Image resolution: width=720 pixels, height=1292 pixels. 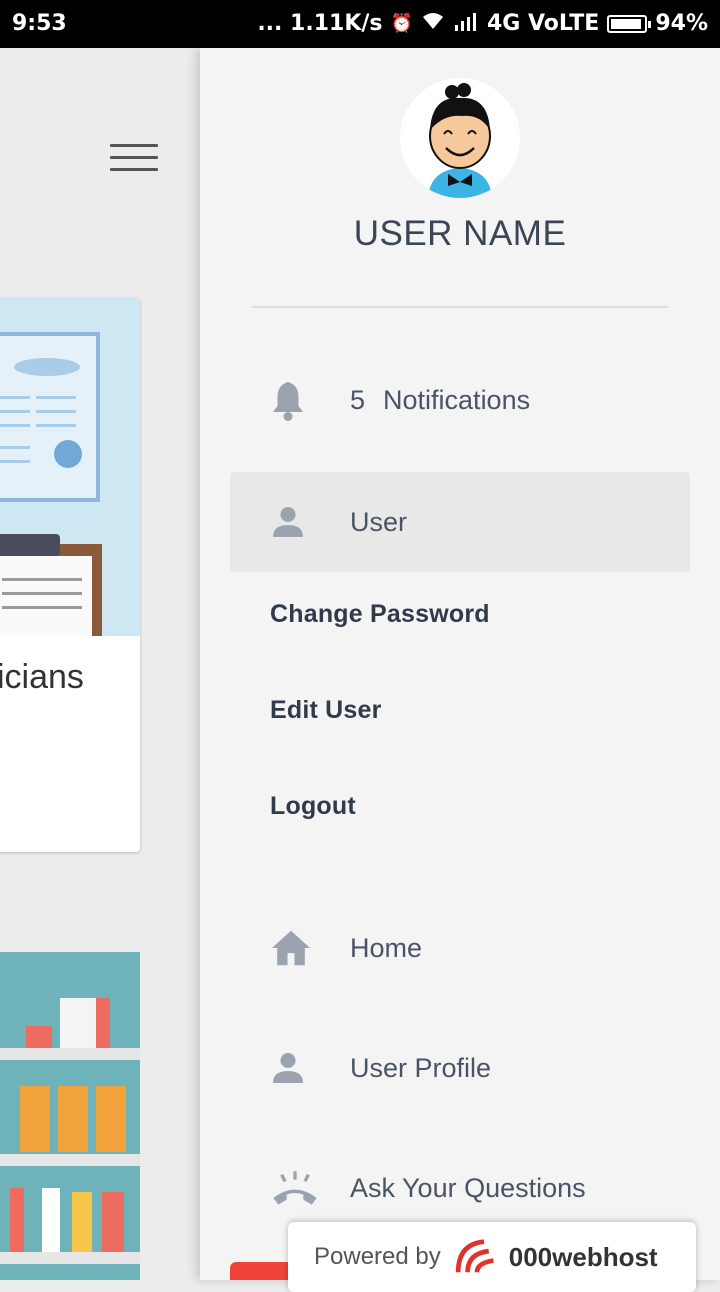 I want to click on network-type: 4G VoLTE, so click(x=543, y=23).